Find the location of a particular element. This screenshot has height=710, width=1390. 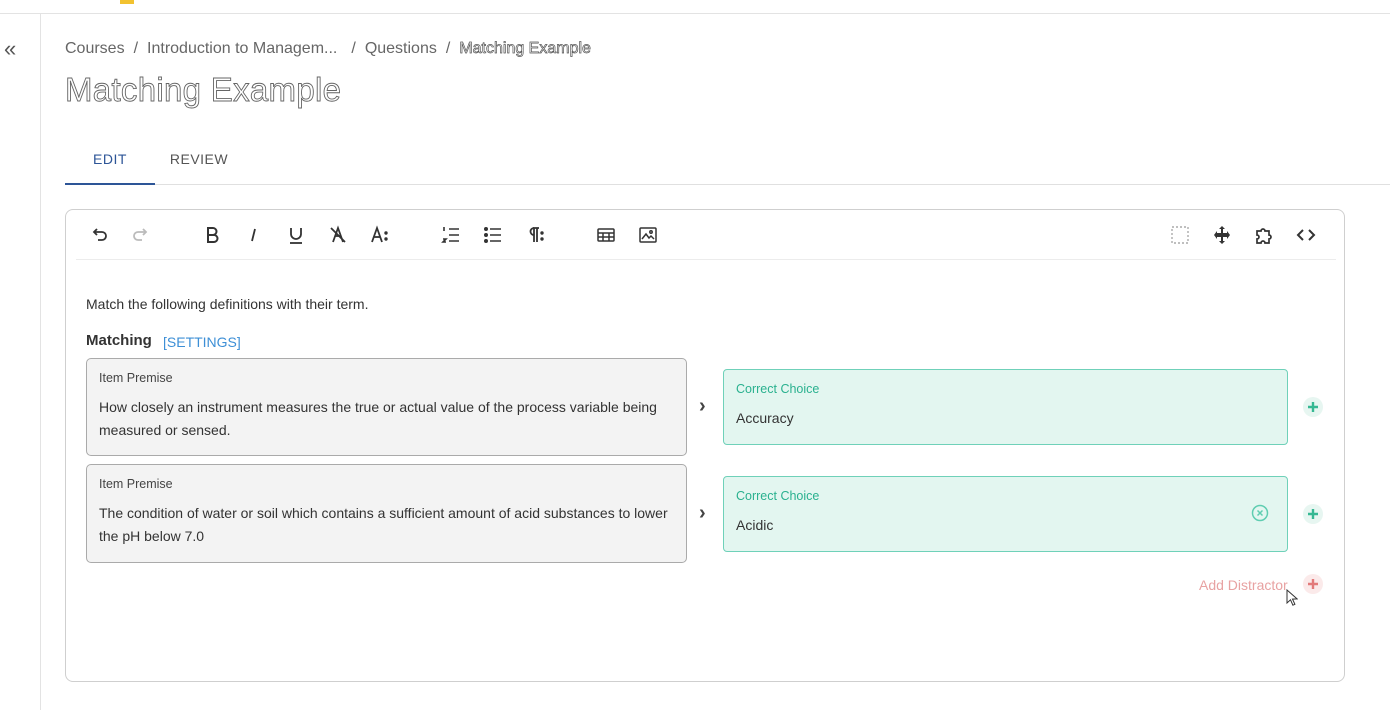

bold-icon is located at coordinates (212, 235).